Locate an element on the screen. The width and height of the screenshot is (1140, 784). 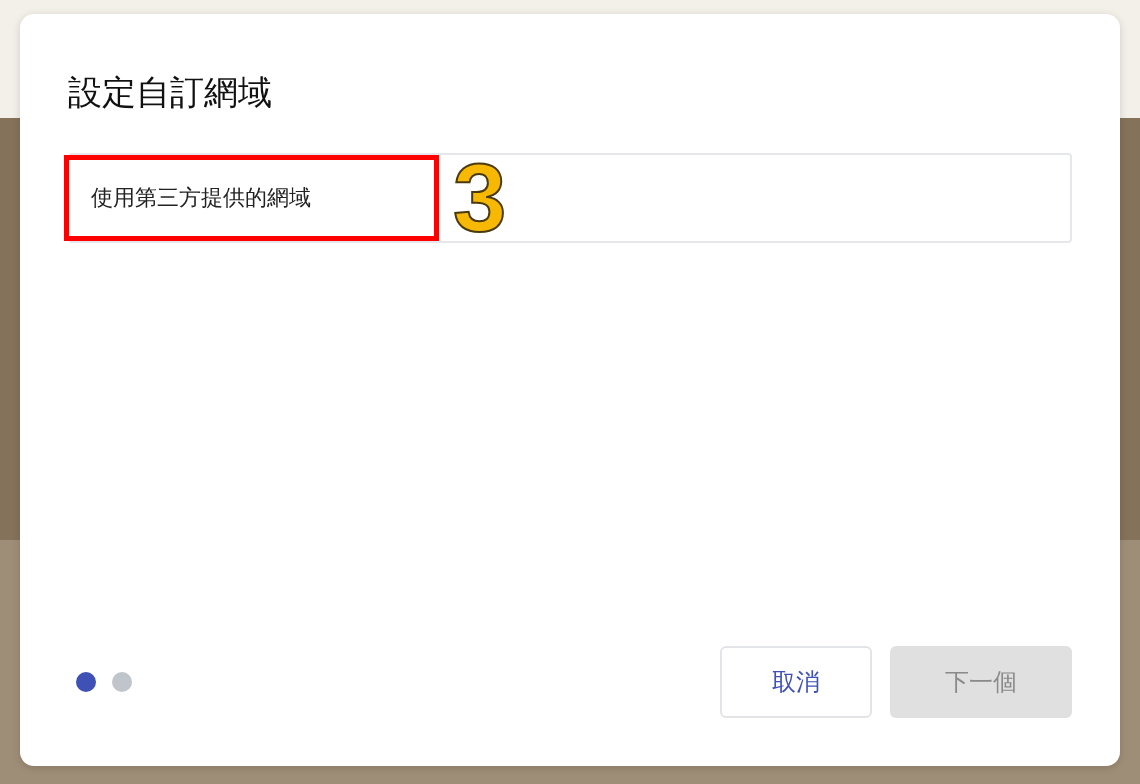
option-item: 使用第三方提供的網域 is located at coordinates (251, 197).